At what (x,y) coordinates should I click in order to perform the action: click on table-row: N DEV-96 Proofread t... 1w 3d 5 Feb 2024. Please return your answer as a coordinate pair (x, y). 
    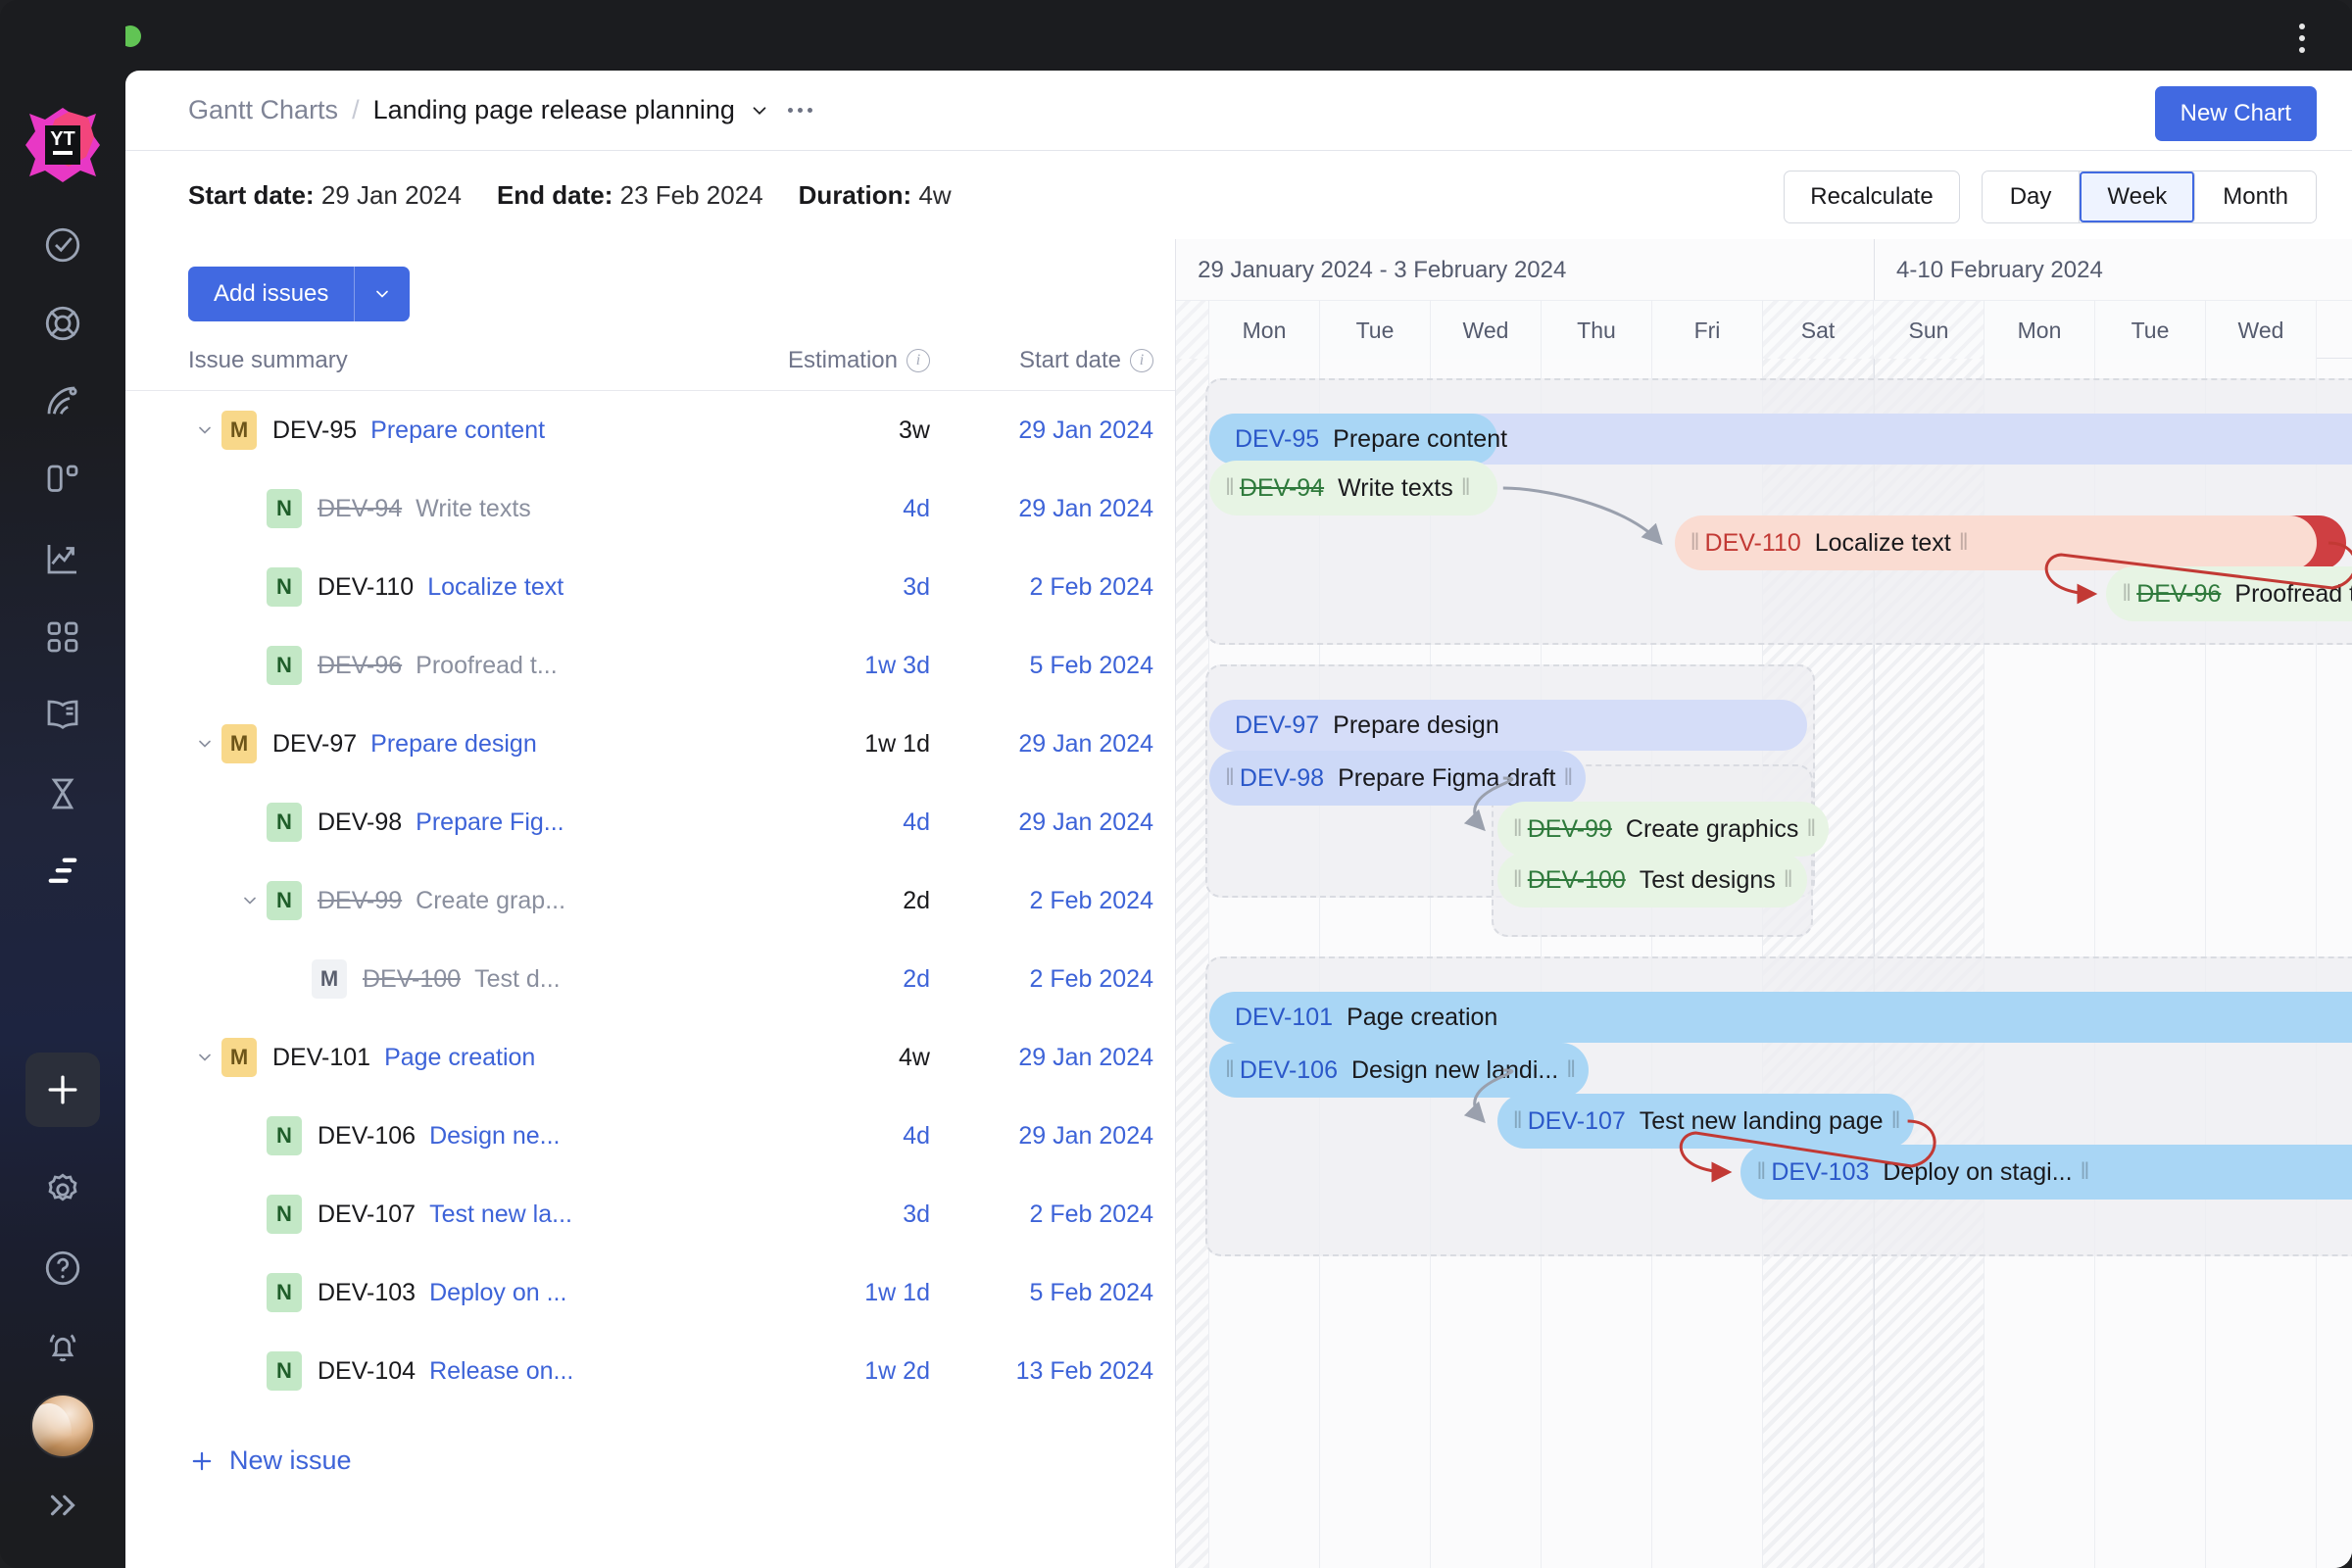
    Looking at the image, I should click on (650, 665).